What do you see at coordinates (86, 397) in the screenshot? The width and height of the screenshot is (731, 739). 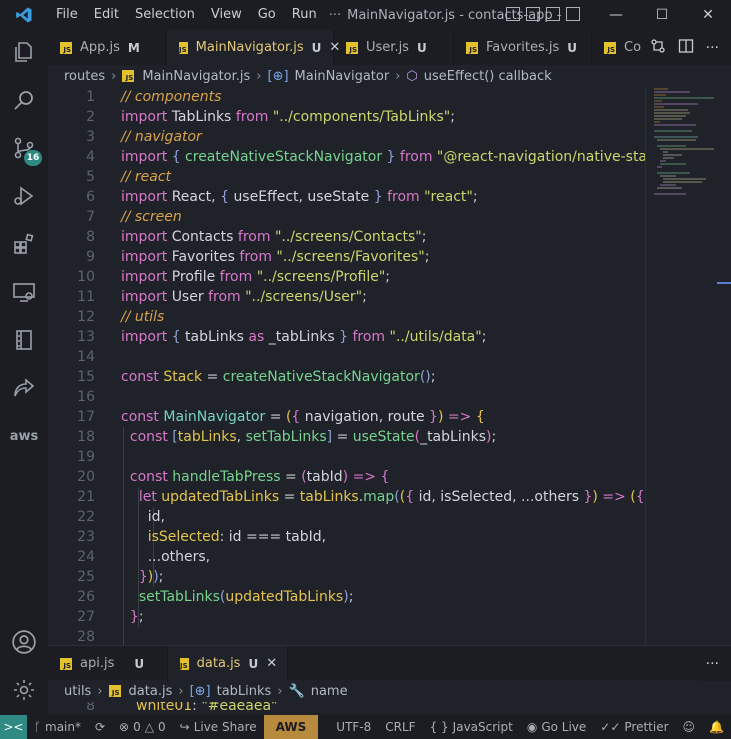 I see `line-number: 16` at bounding box center [86, 397].